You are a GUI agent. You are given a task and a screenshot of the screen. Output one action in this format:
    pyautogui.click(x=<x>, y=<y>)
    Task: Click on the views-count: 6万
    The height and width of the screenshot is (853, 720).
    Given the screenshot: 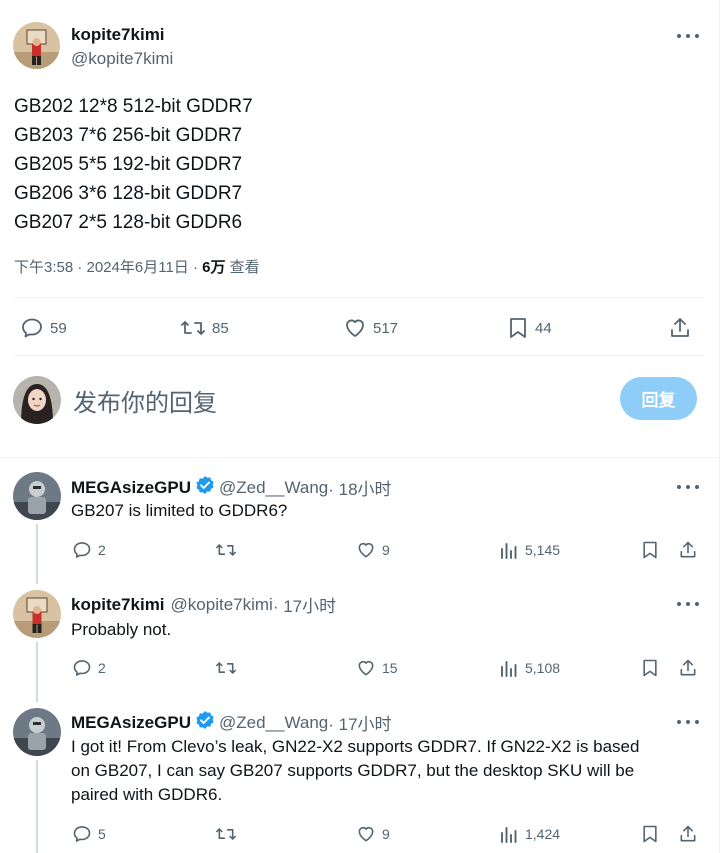 What is the action you would take?
    pyautogui.click(x=214, y=267)
    